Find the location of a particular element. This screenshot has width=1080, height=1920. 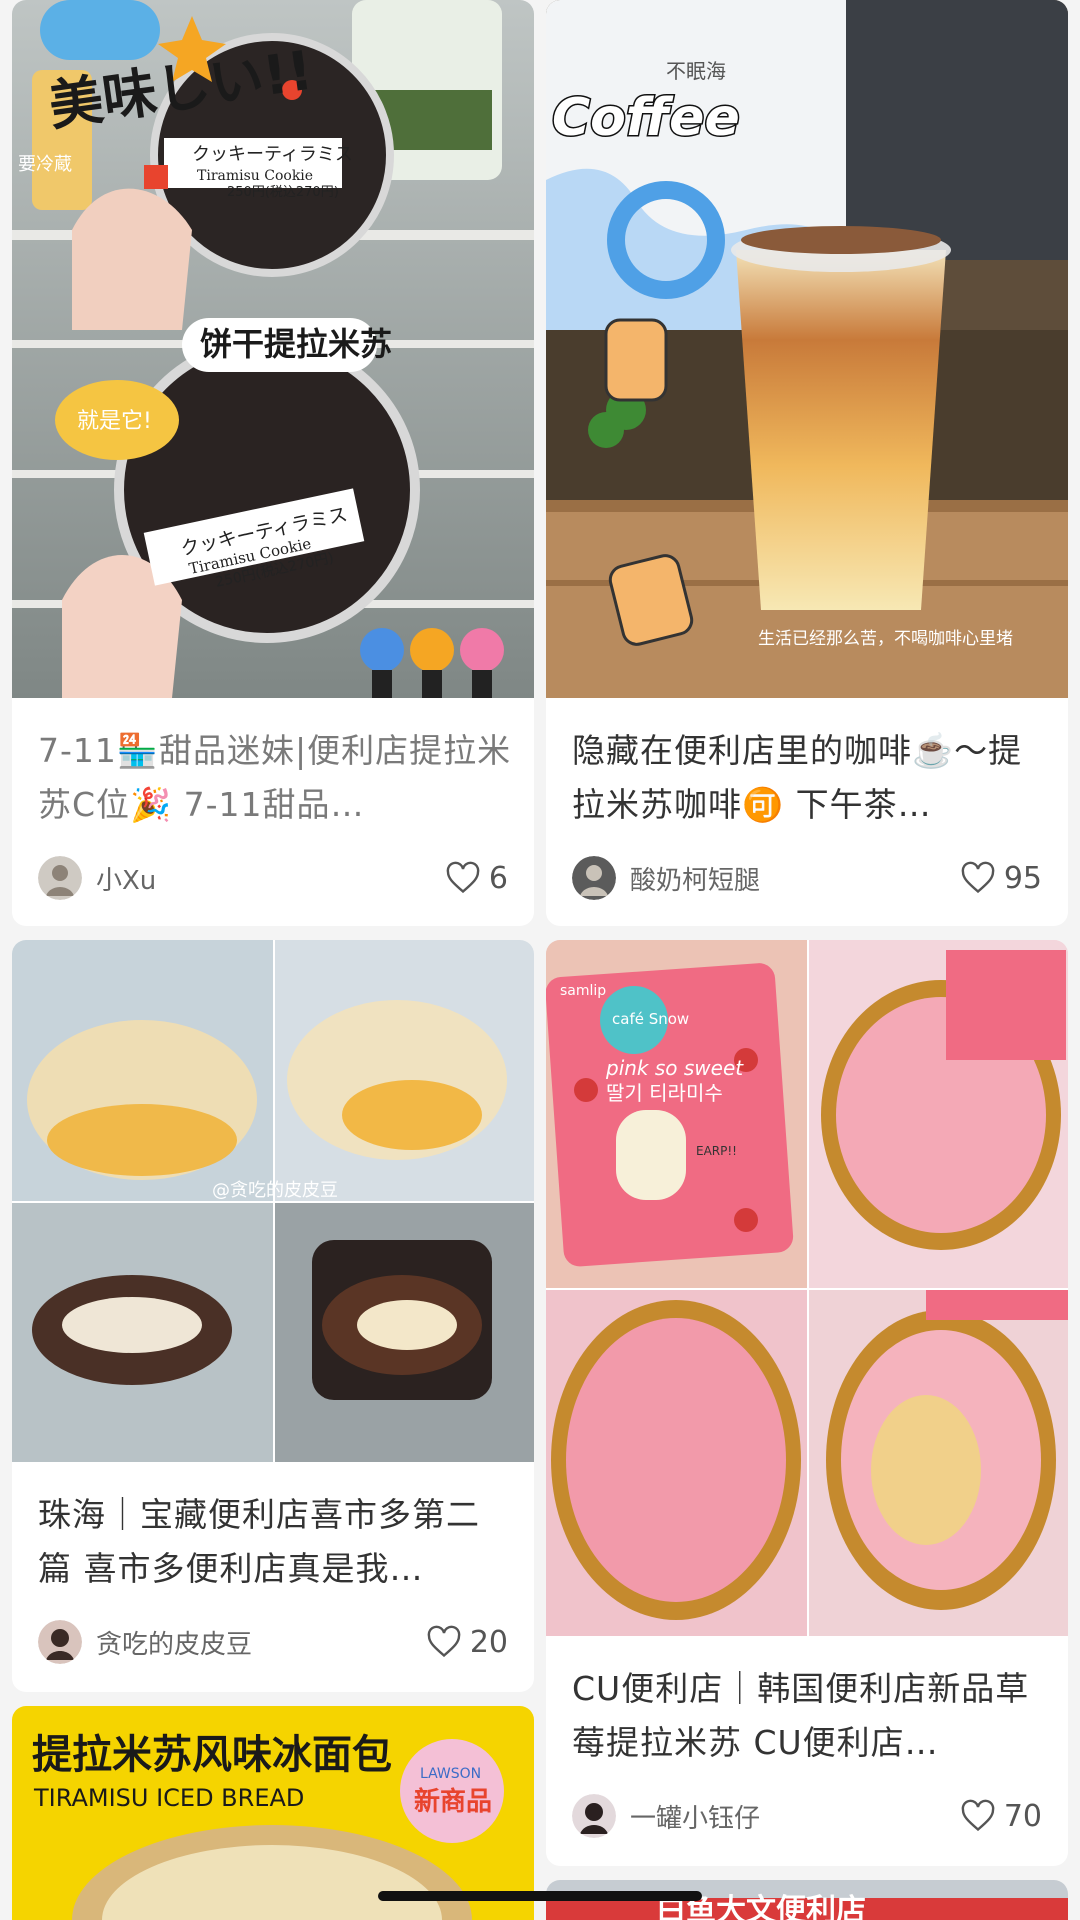

author-name: 小Xu is located at coordinates (270, 878).